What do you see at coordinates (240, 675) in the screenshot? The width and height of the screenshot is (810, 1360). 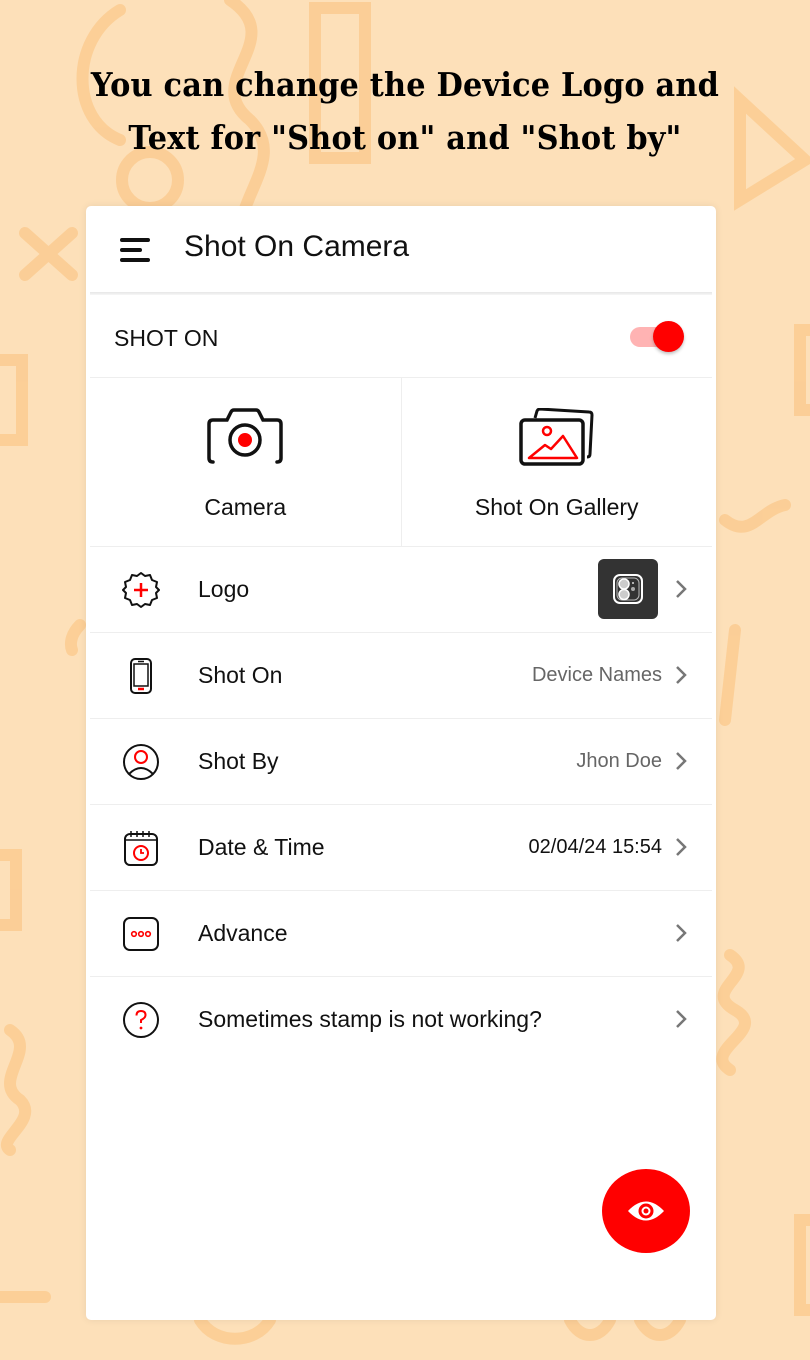 I see `settings-row-label: Shot On` at bounding box center [240, 675].